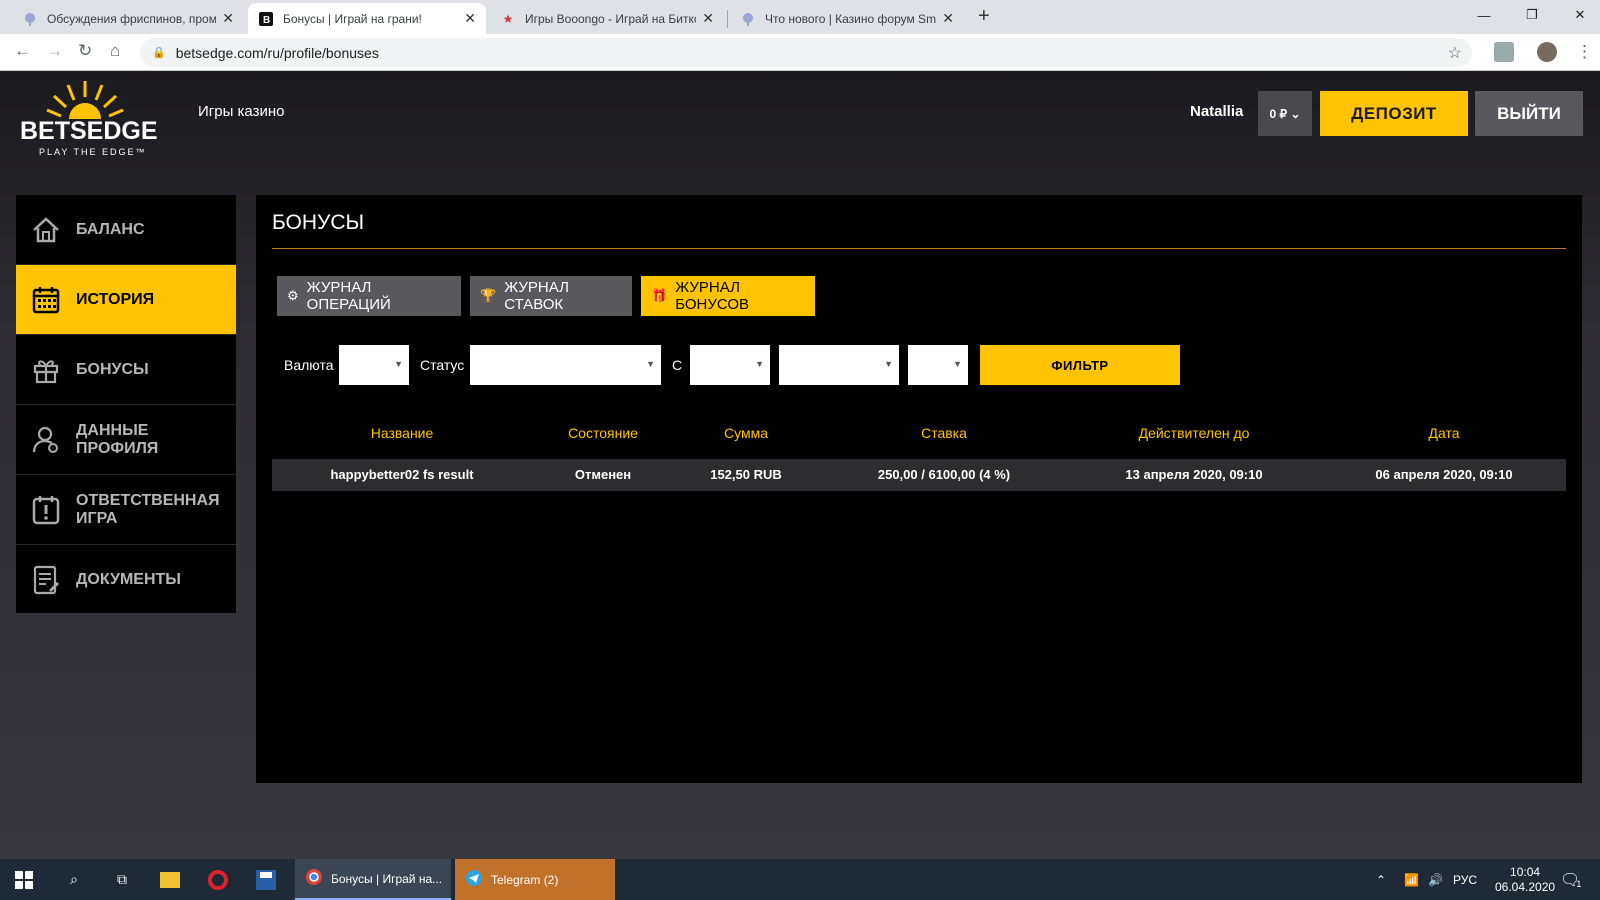 Image resolution: width=1600 pixels, height=900 pixels. Describe the element at coordinates (603, 433) in the screenshot. I see `column-header: Состояние` at that location.